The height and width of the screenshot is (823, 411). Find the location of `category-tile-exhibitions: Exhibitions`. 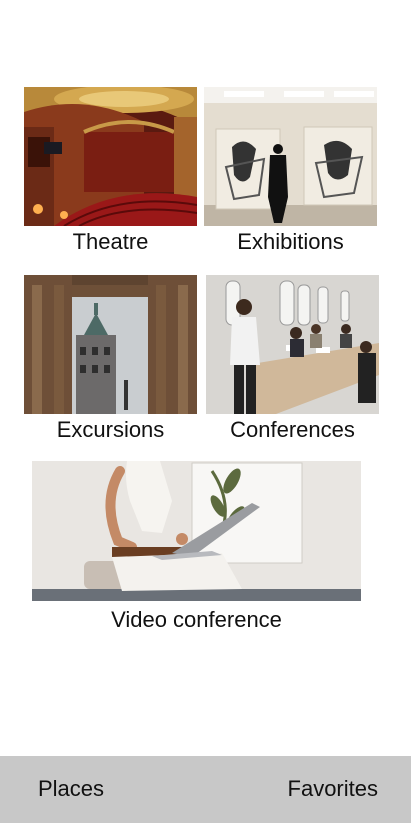

category-tile-exhibitions: Exhibitions is located at coordinates (290, 172).